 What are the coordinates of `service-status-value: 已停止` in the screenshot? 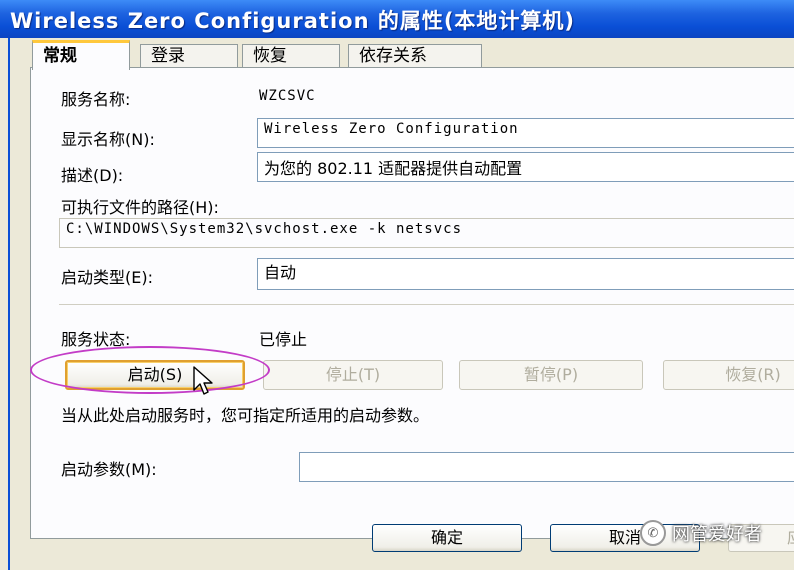 It's located at (283, 339).